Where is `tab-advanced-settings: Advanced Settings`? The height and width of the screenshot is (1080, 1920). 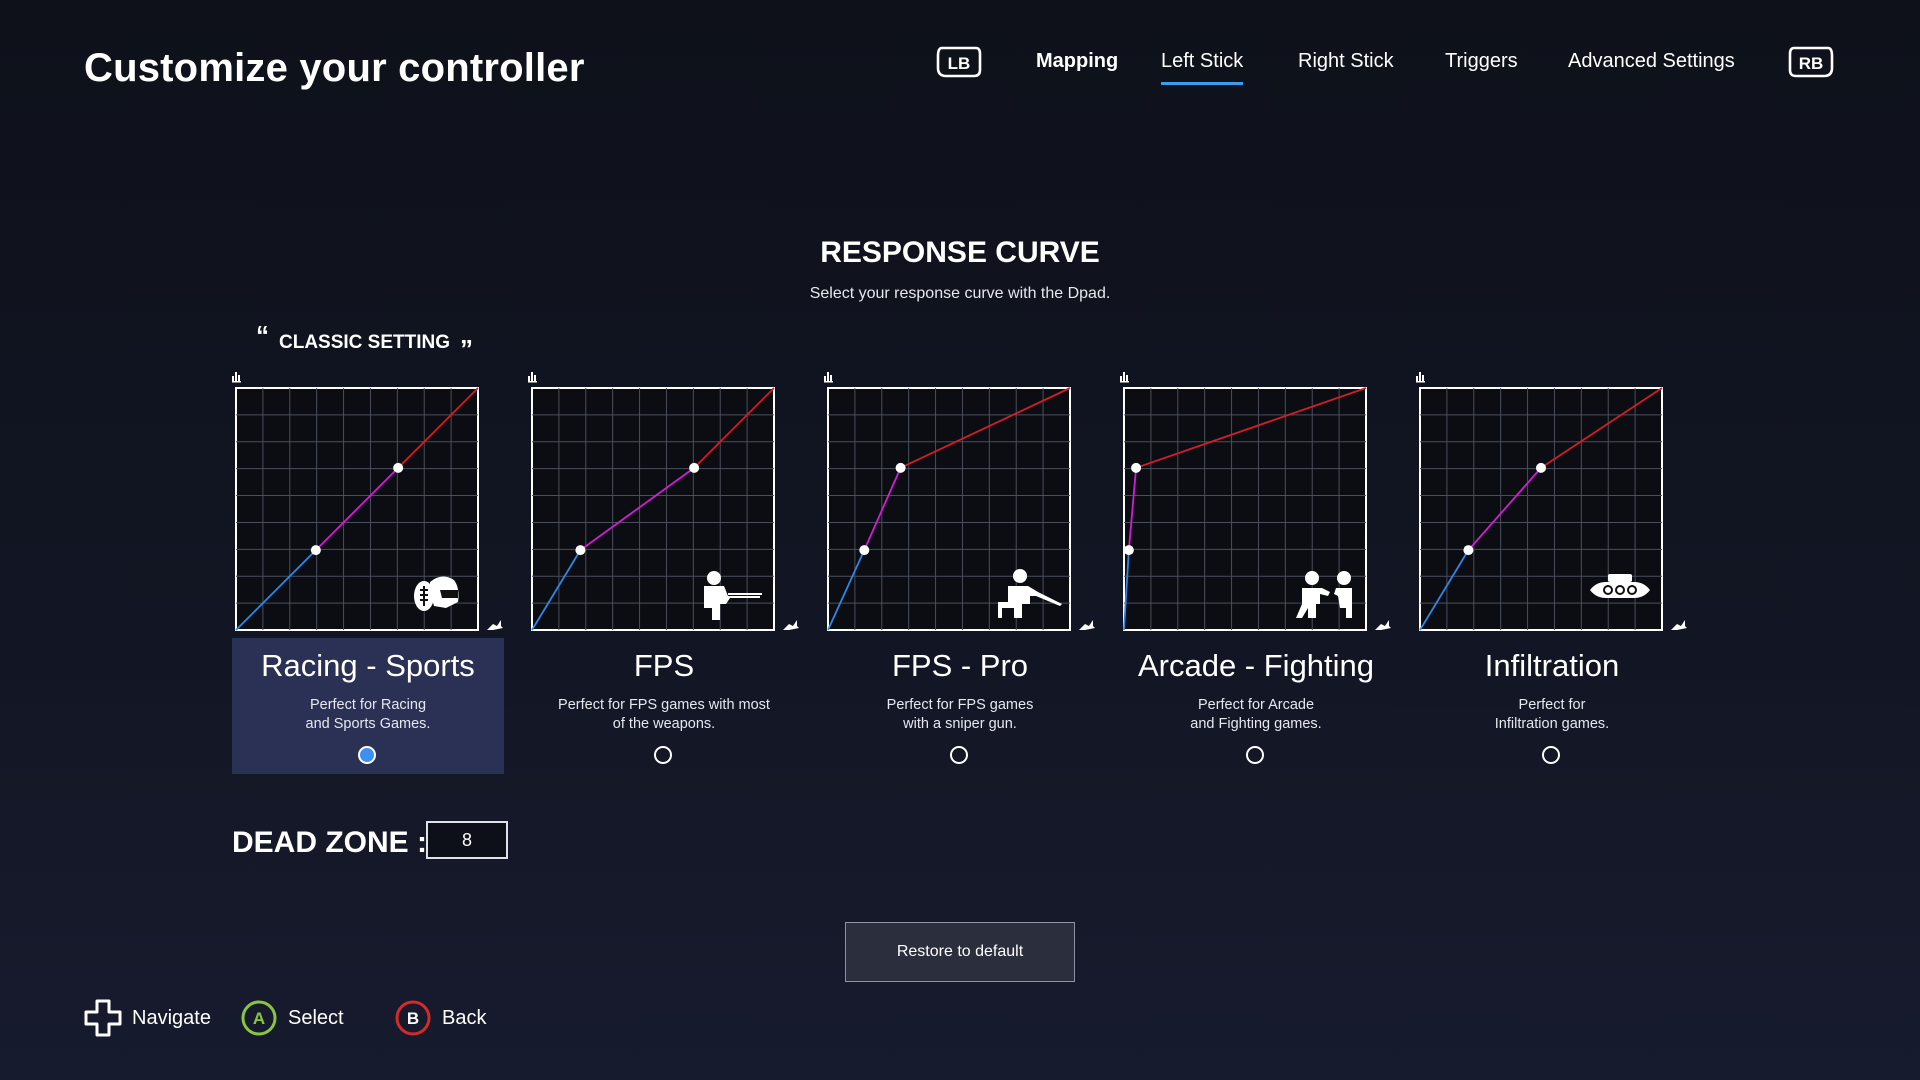 tab-advanced-settings: Advanced Settings is located at coordinates (1651, 61).